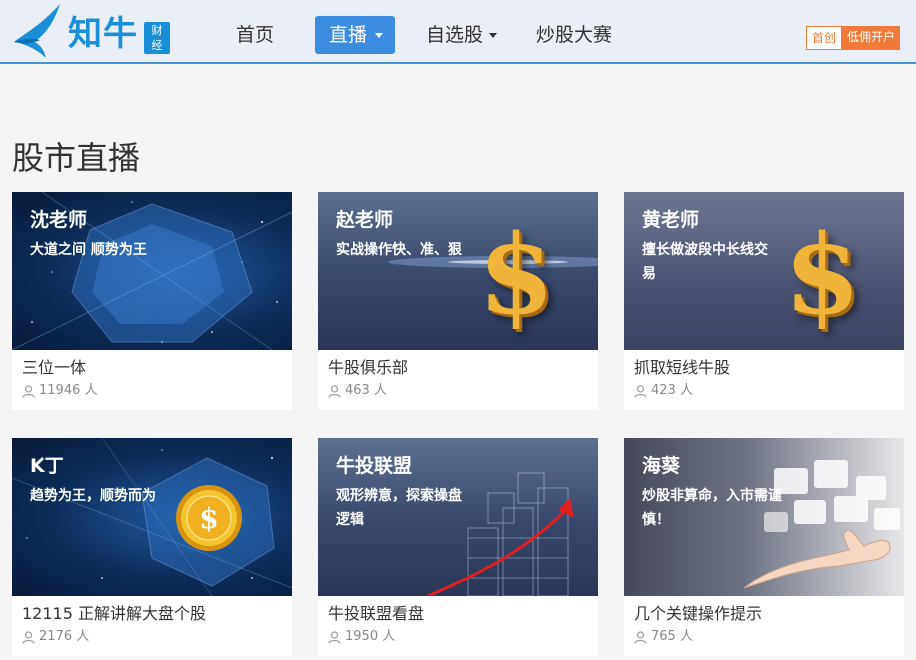 The height and width of the screenshot is (660, 916). What do you see at coordinates (152, 517) in the screenshot?
I see `card-thumbnail: $ K丁 趋势为王，顺势而为` at bounding box center [152, 517].